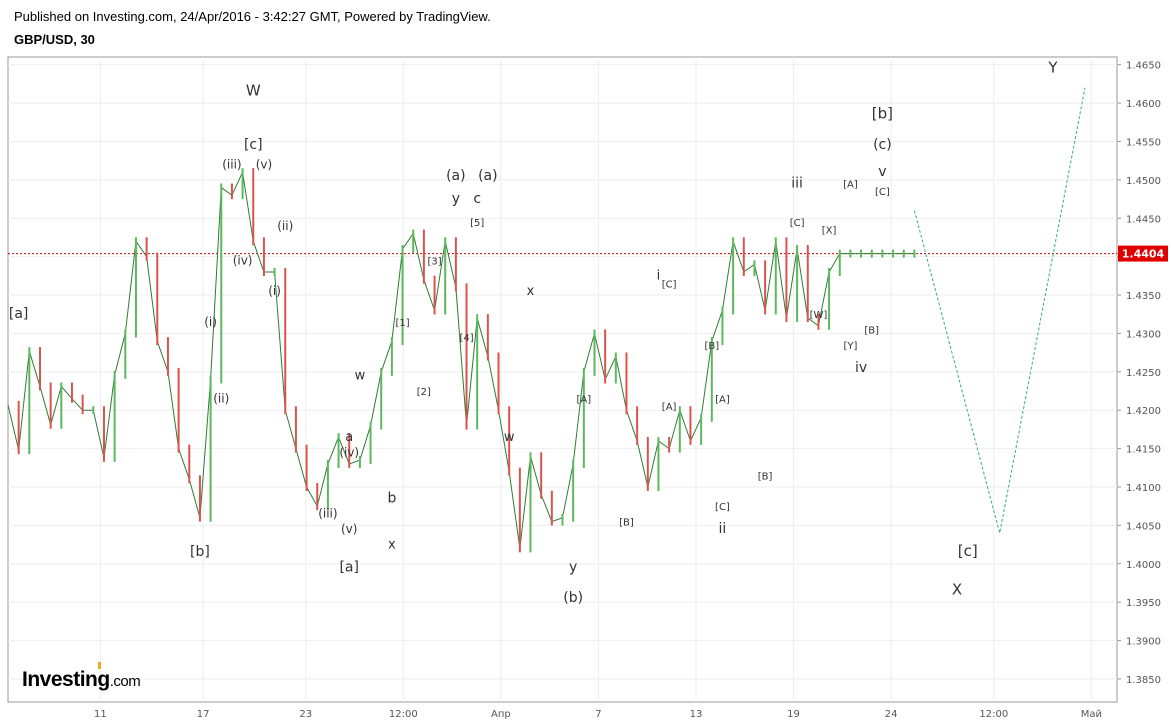 The image size is (1171, 724). I want to click on wave-label: Y, so click(1052, 67).